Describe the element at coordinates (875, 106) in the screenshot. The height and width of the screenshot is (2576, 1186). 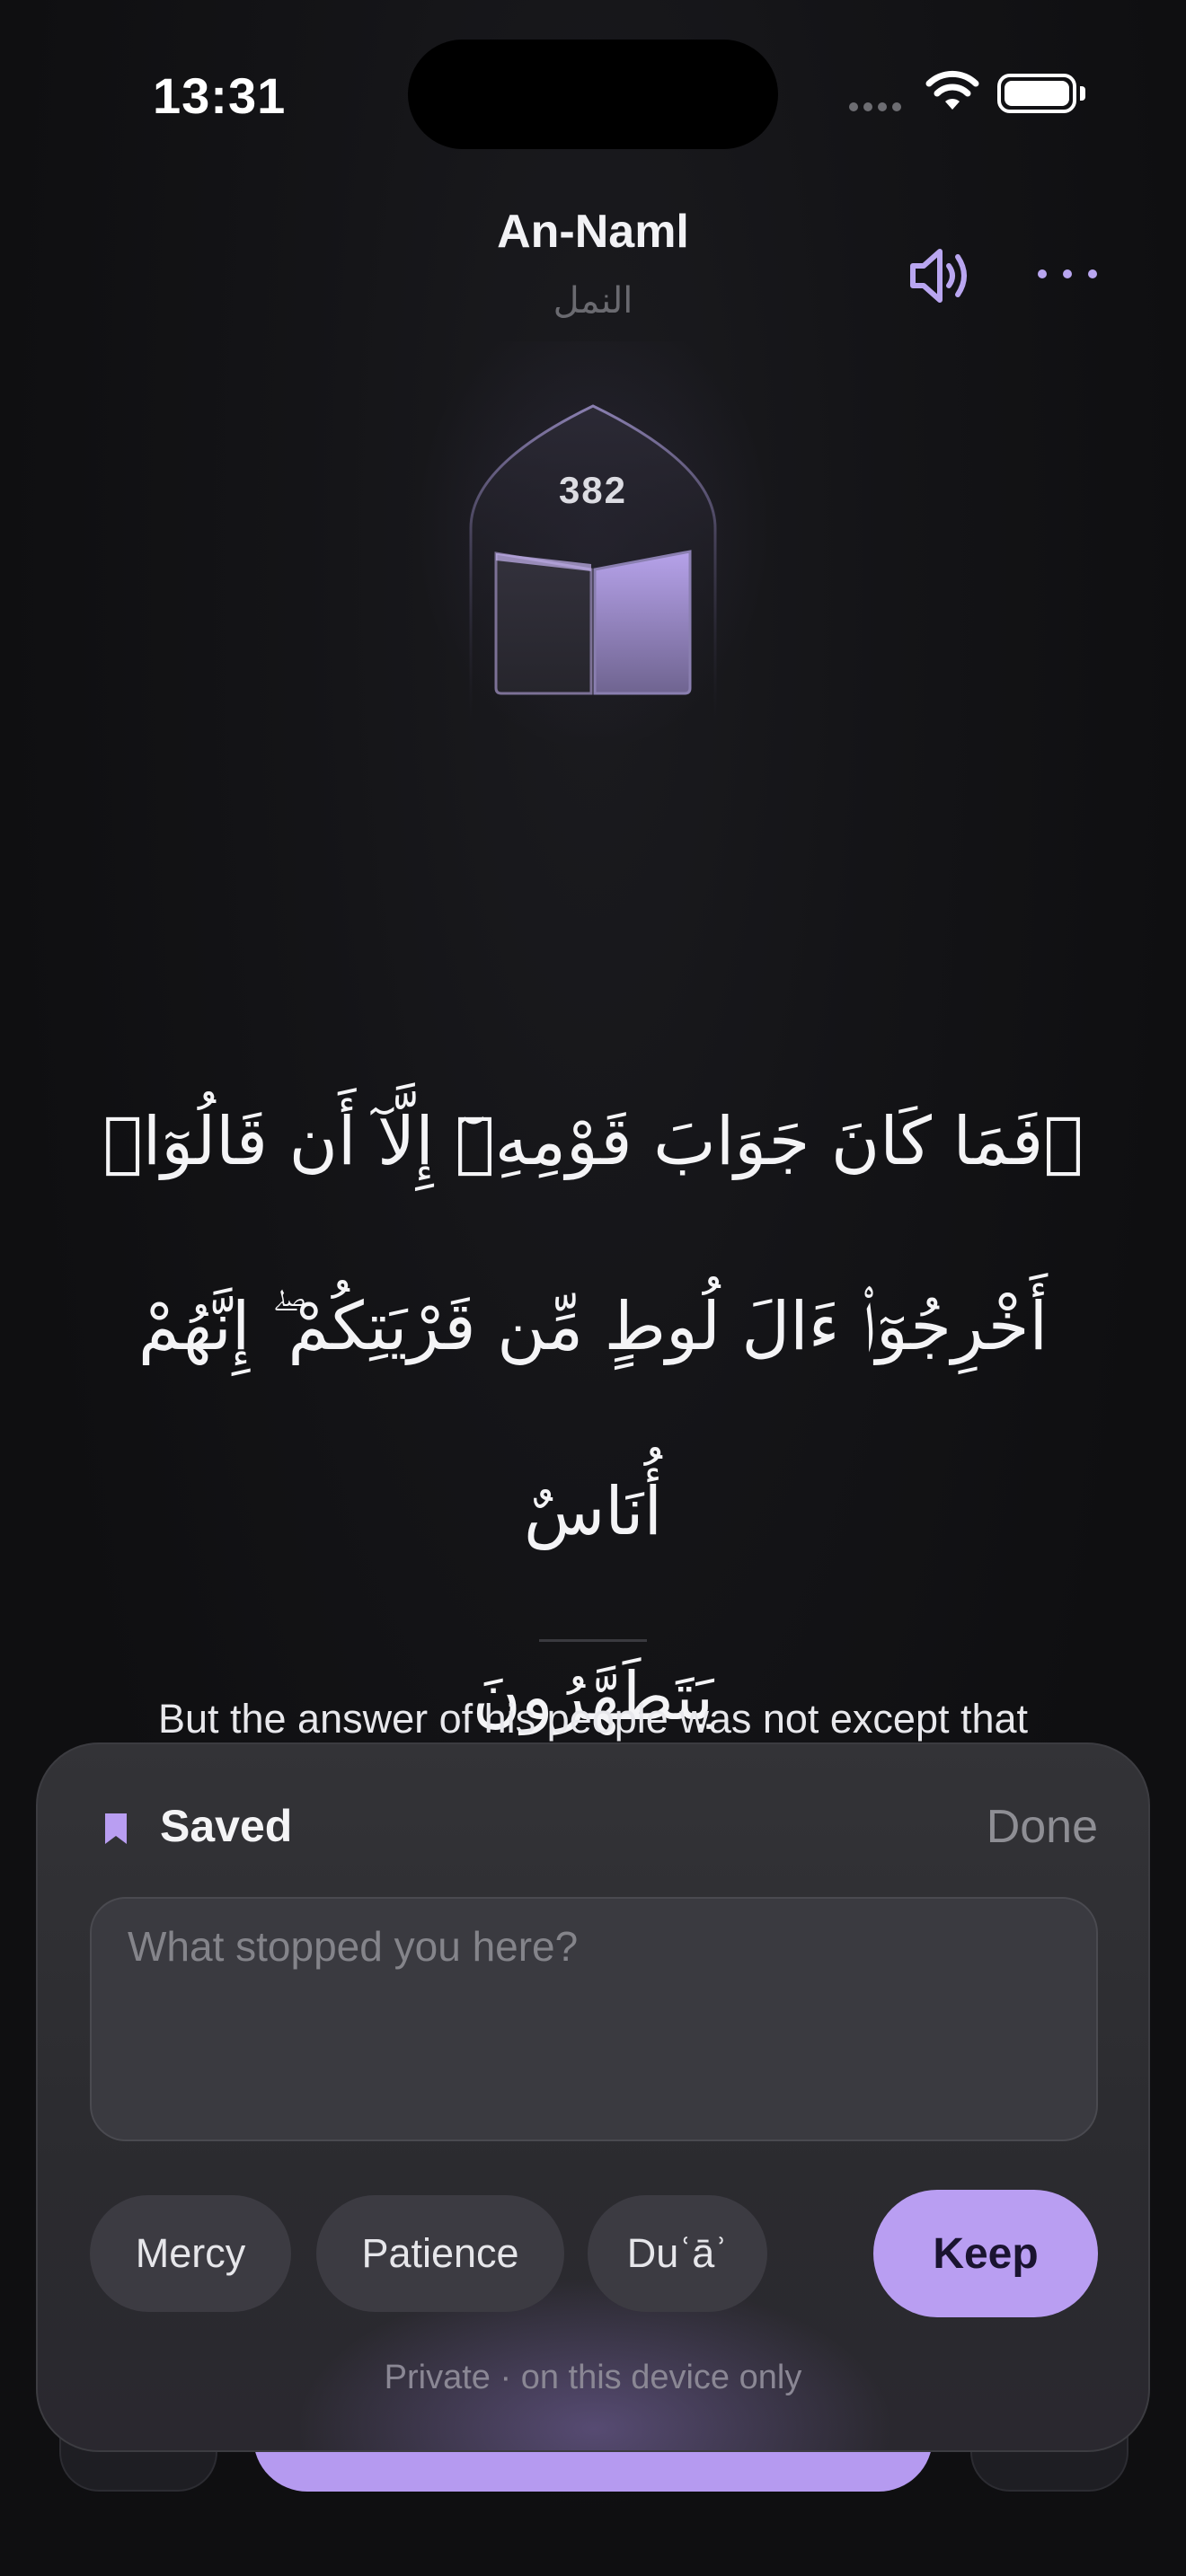
I see `cellular-signal-icon` at that location.